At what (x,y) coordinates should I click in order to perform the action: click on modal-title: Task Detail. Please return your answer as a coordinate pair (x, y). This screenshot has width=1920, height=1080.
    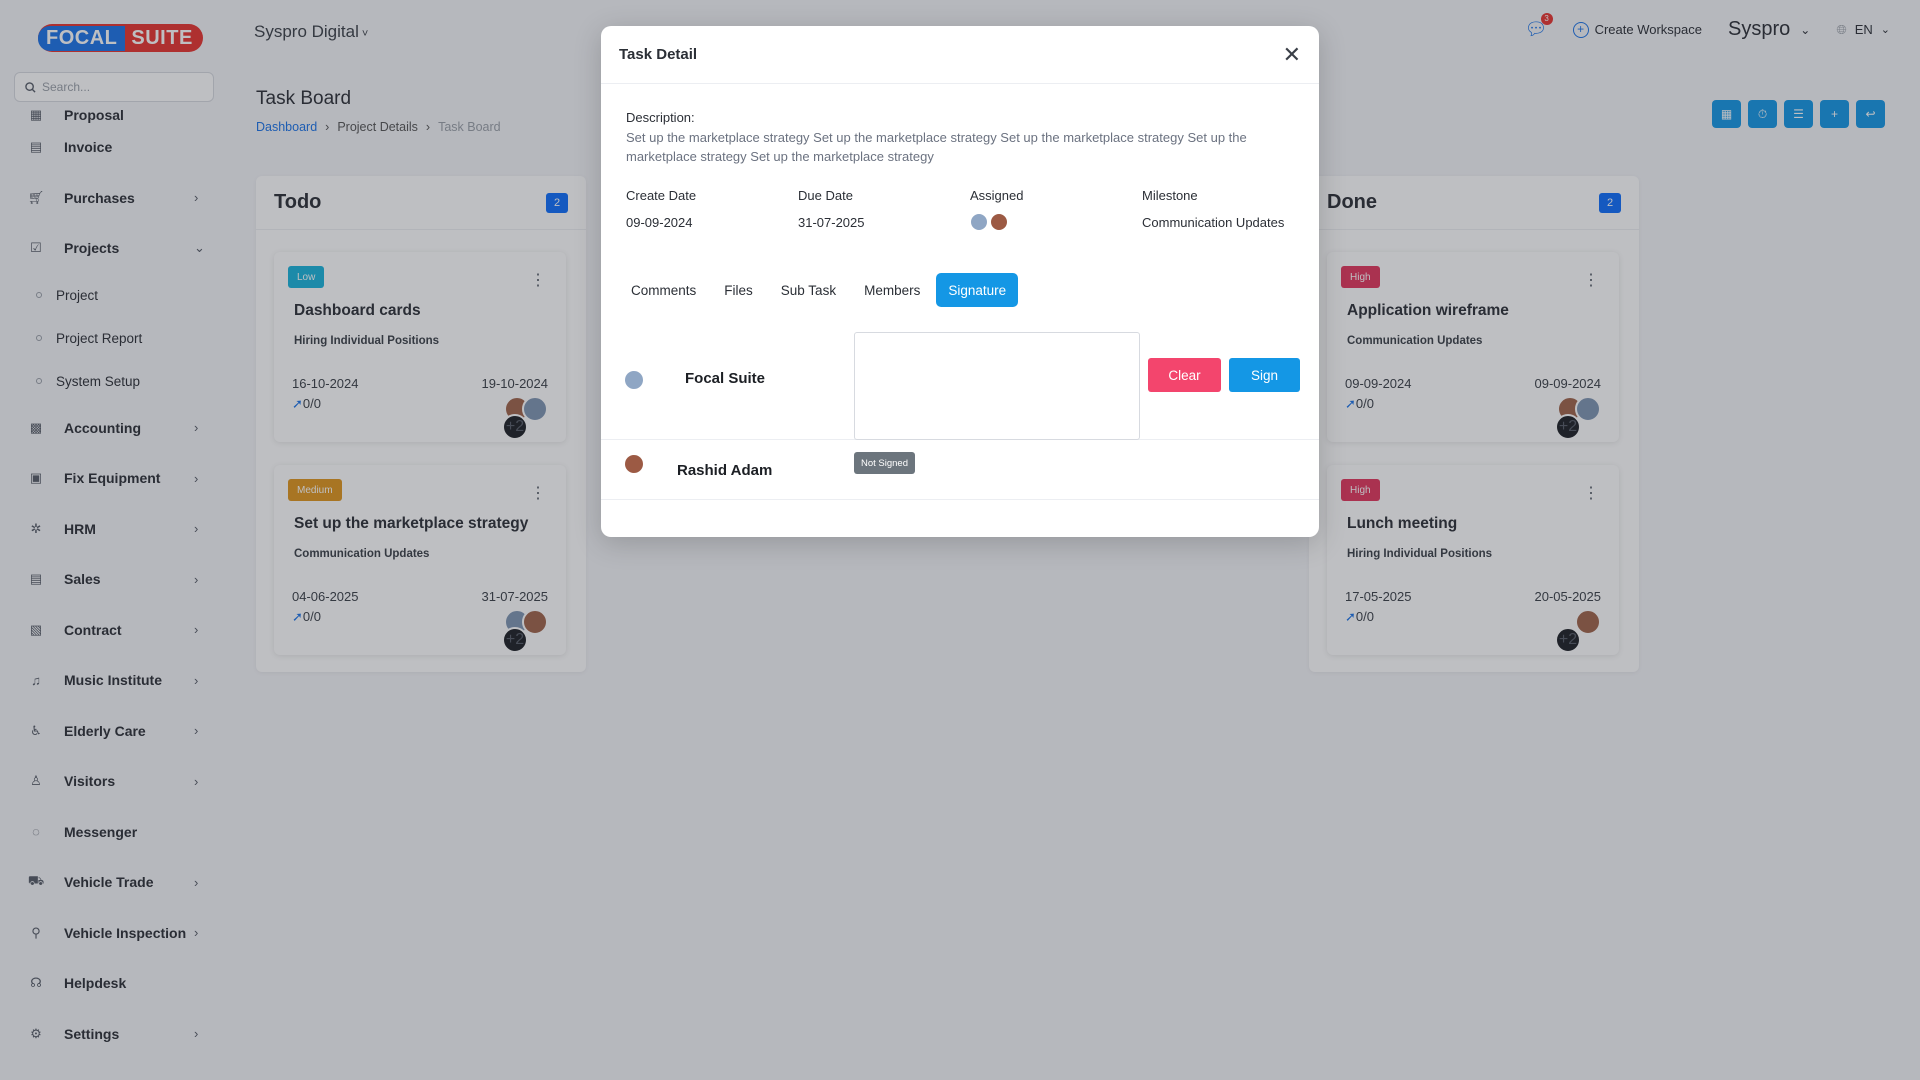
    Looking at the image, I should click on (658, 54).